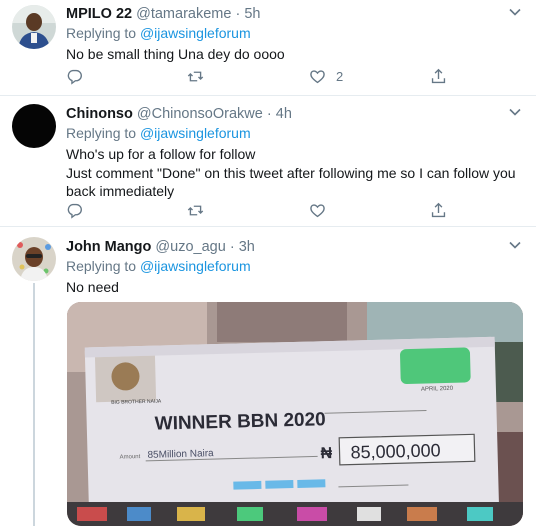 The image size is (536, 526). Describe the element at coordinates (92, 287) in the screenshot. I see `tweet-text-line: No need` at that location.